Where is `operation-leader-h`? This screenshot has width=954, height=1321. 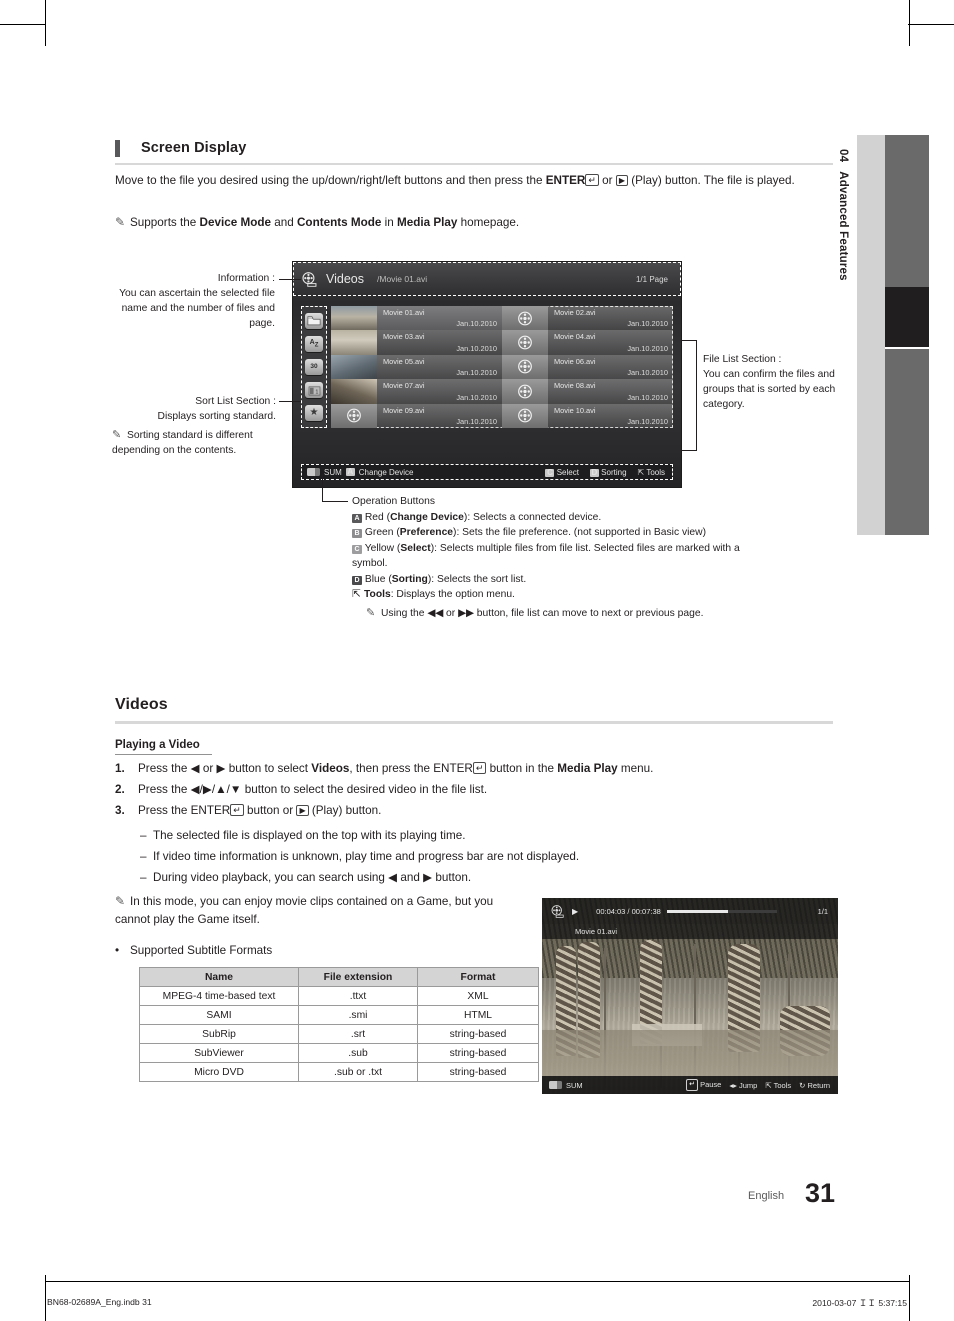
operation-leader-h is located at coordinates (335, 501).